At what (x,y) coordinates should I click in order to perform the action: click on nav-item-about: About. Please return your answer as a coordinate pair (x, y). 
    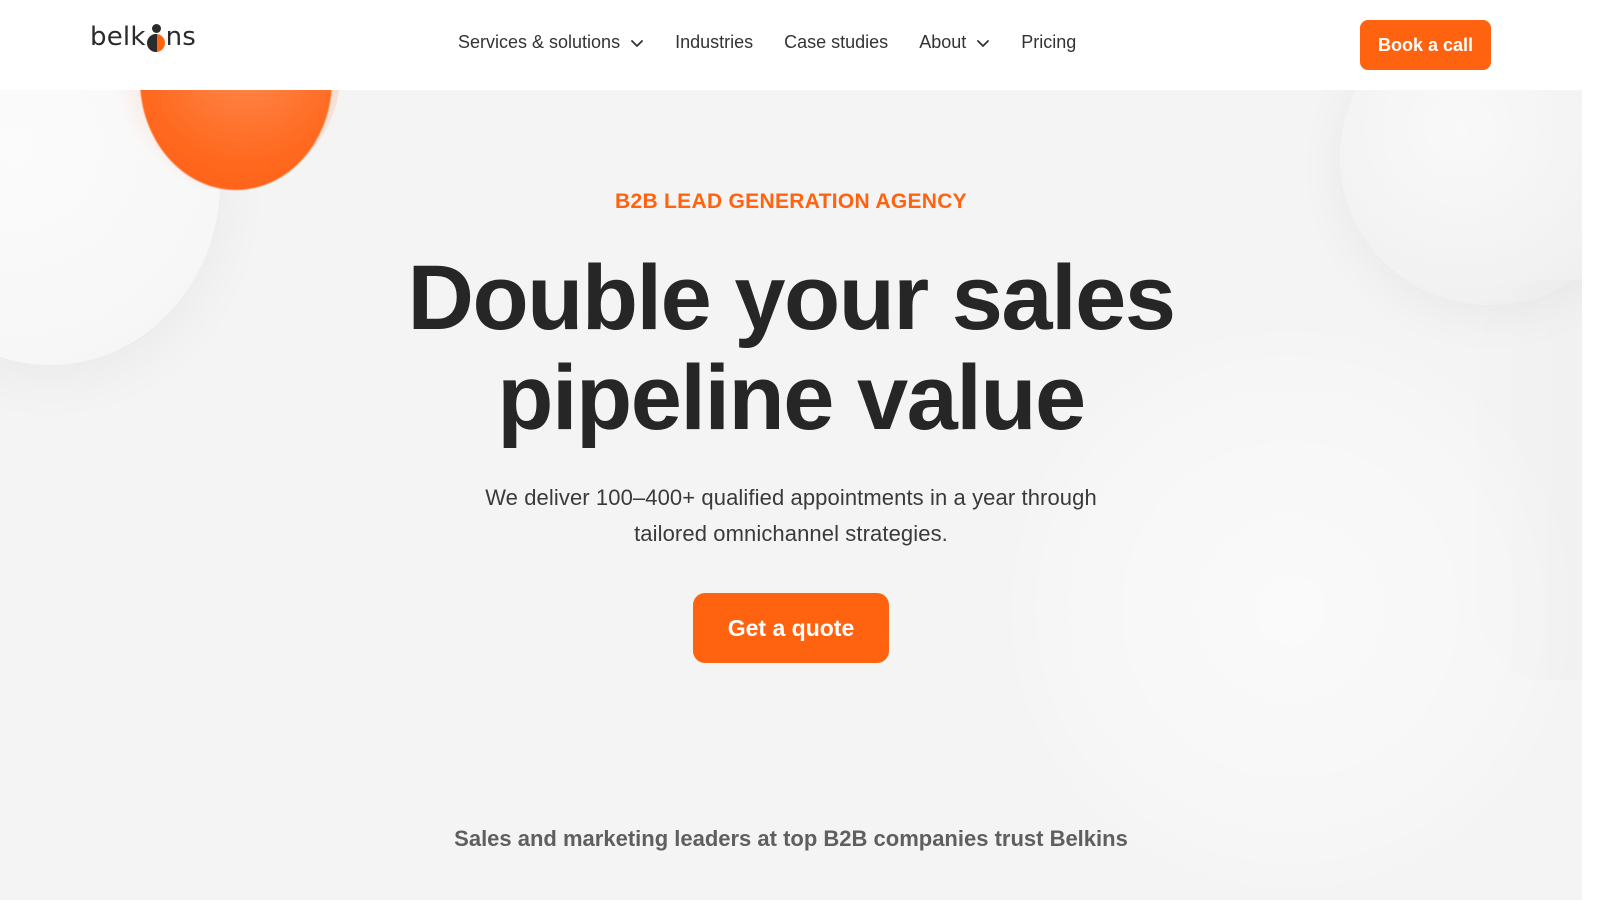
    Looking at the image, I should click on (954, 42).